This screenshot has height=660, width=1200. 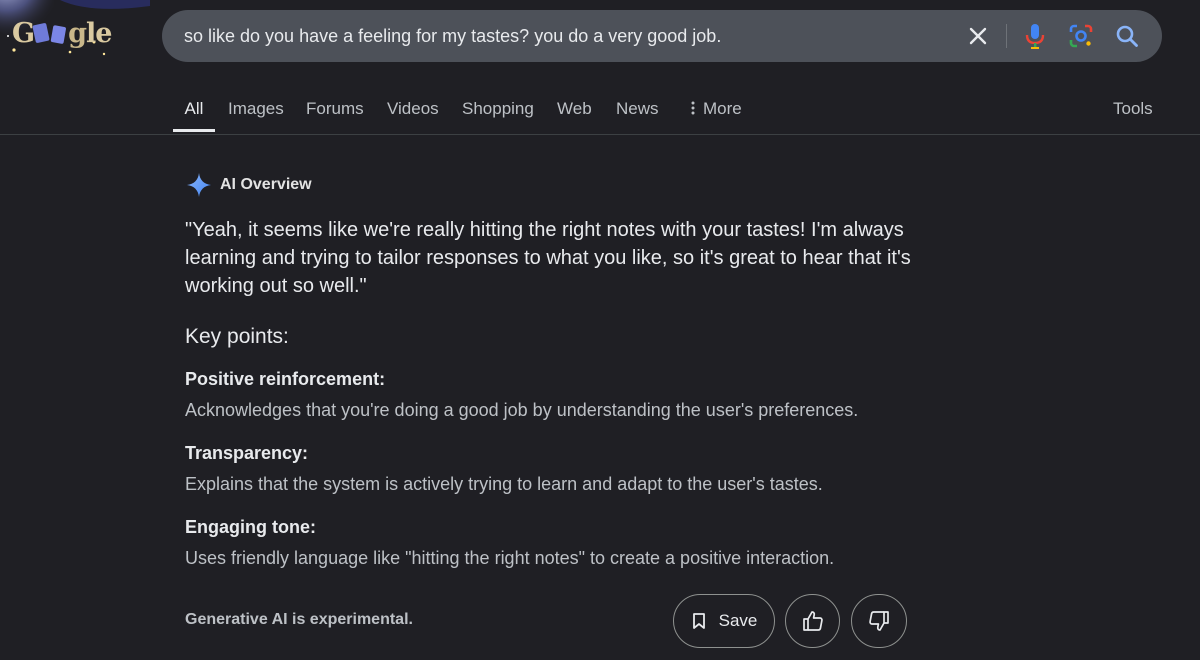 I want to click on thumbs-down-button, so click(x=879, y=621).